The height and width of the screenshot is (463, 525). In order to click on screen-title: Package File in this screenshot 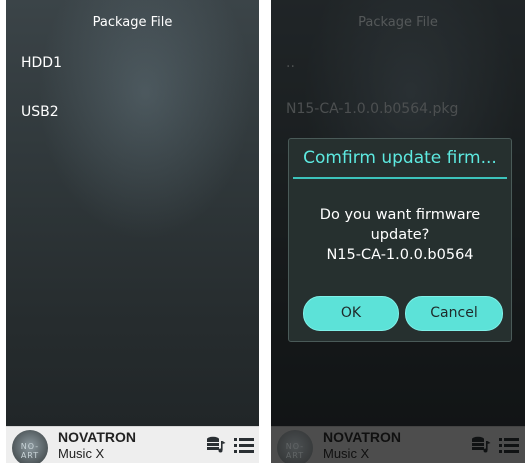, I will do `click(132, 22)`.